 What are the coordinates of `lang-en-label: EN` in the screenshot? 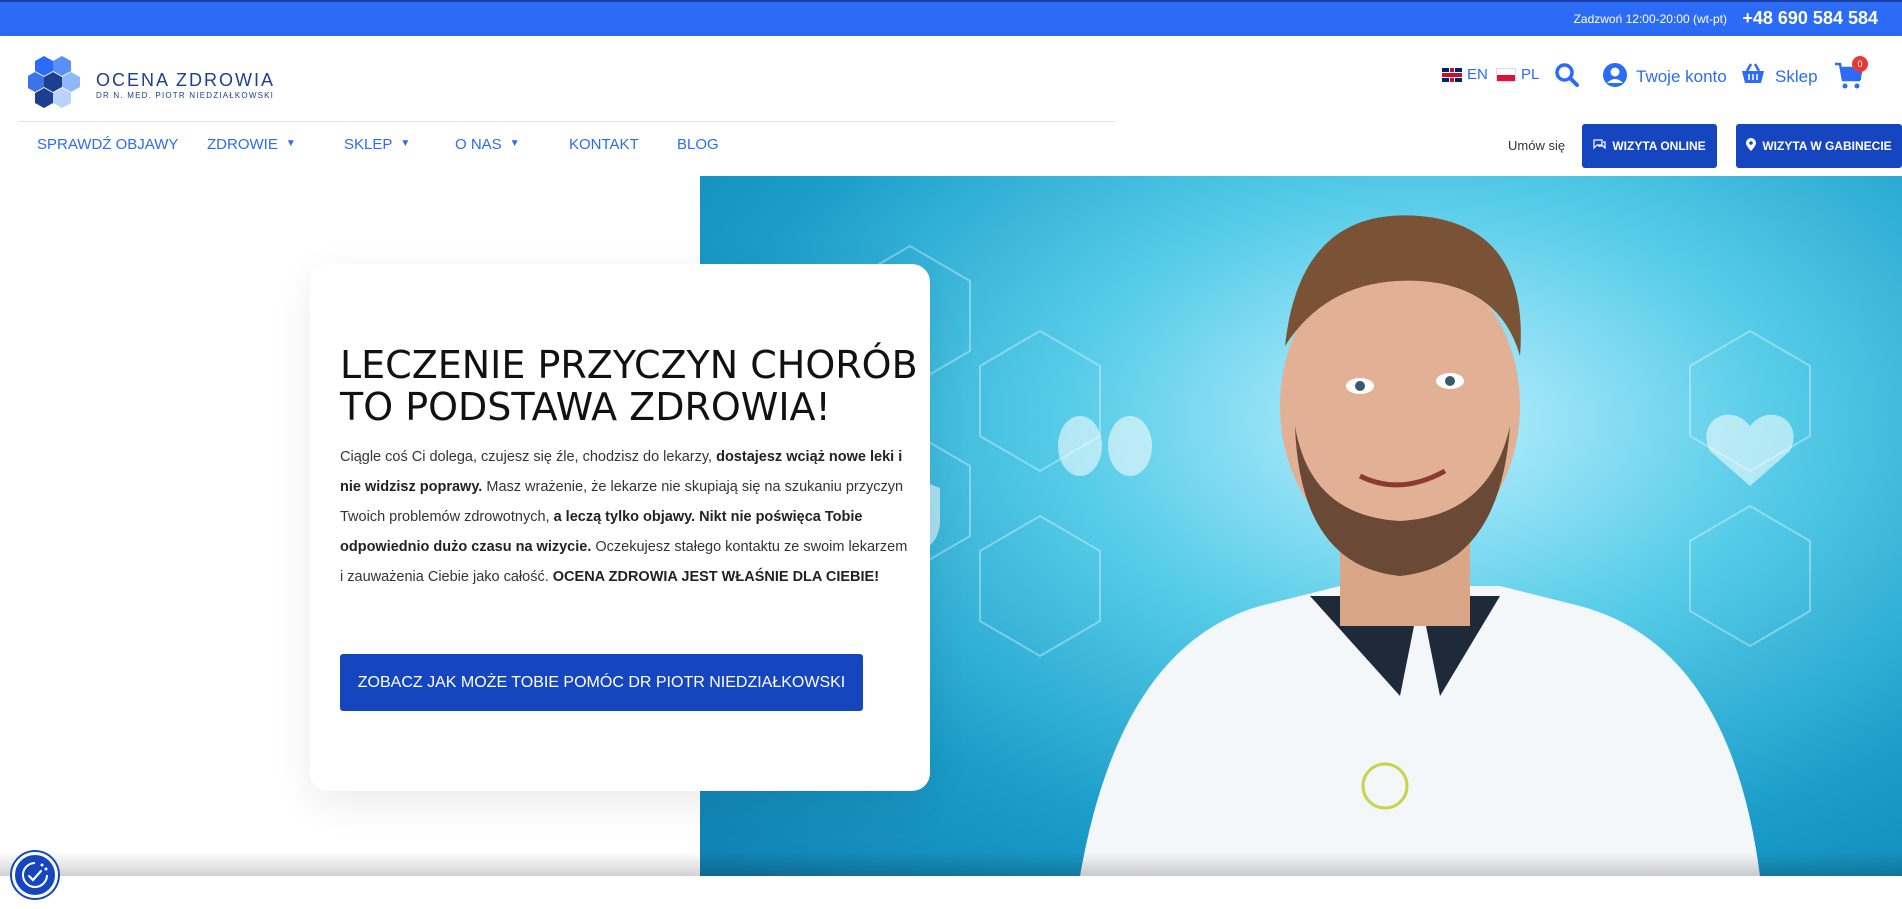 It's located at (1477, 74).